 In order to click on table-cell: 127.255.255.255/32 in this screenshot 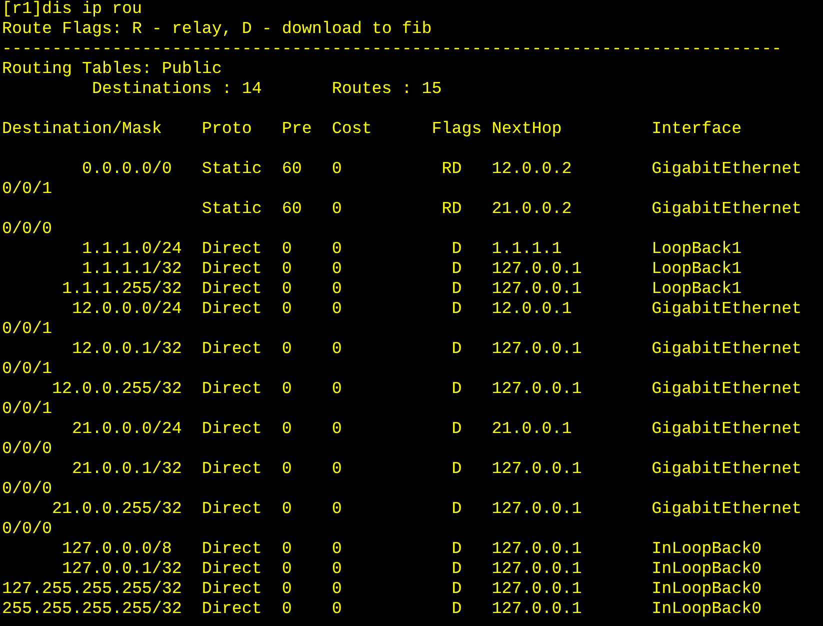, I will do `click(92, 589)`.